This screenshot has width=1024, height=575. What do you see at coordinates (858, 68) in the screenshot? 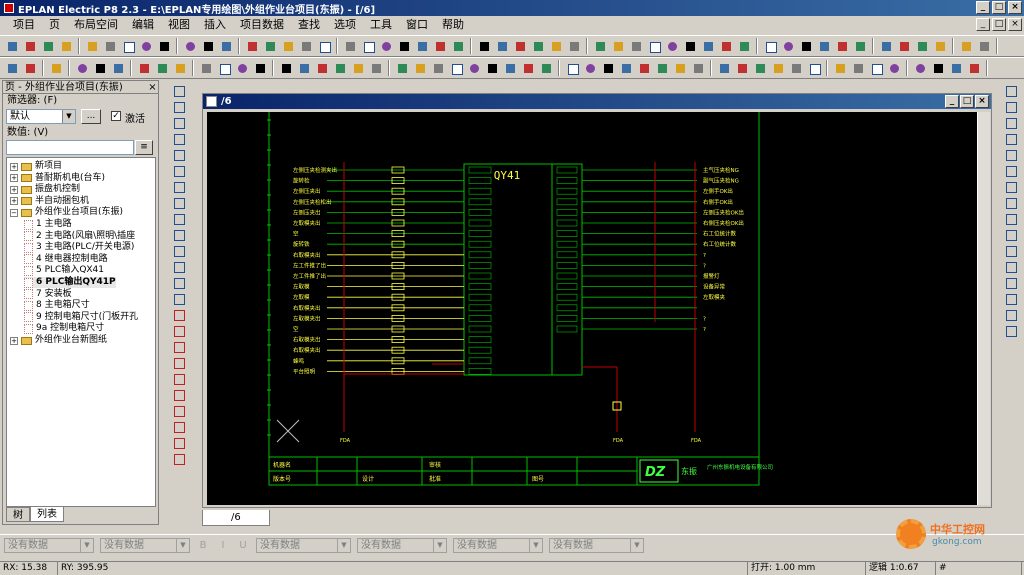
I see `tb2-tool-9-1-icon` at bounding box center [858, 68].